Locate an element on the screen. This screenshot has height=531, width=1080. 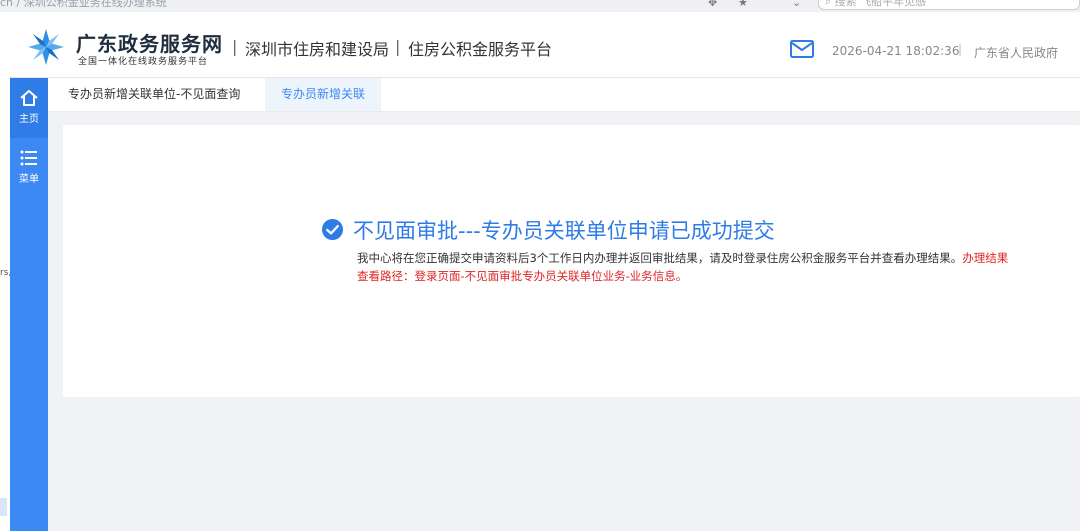
success-title: 不见面审批---专办员关联单位申请已成功提交 is located at coordinates (564, 231).